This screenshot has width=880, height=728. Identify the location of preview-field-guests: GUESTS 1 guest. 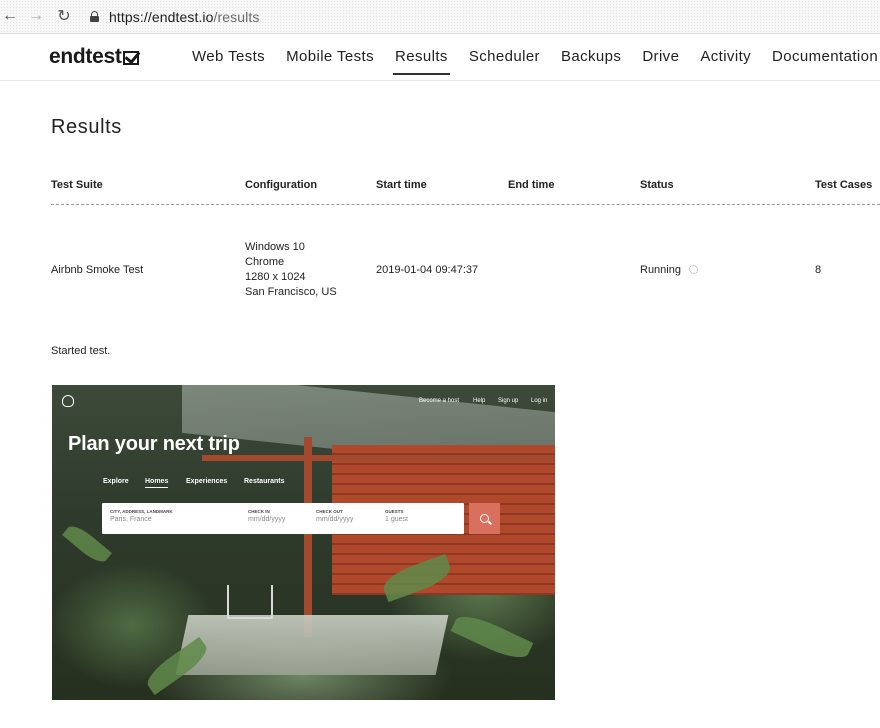
(396, 516).